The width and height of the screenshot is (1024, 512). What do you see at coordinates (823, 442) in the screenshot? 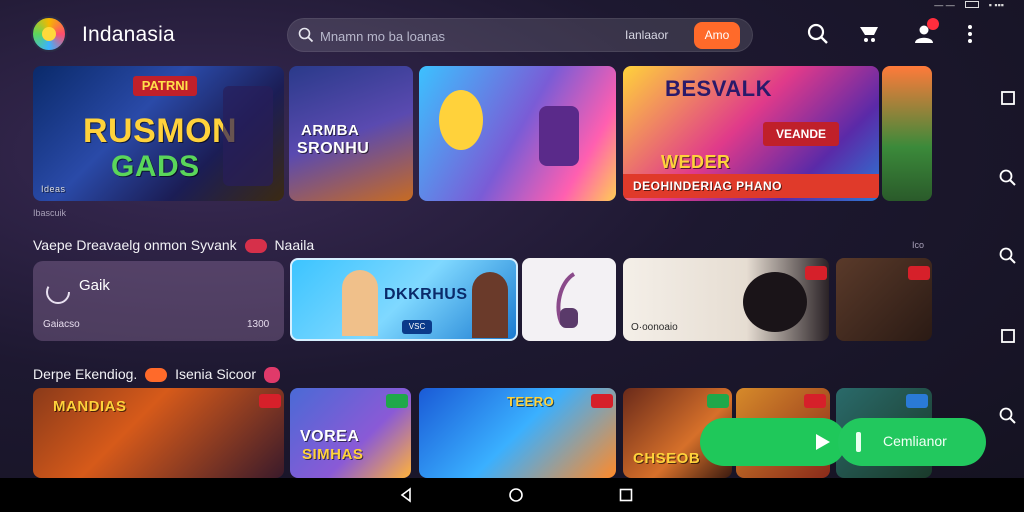
I see `play-icon` at bounding box center [823, 442].